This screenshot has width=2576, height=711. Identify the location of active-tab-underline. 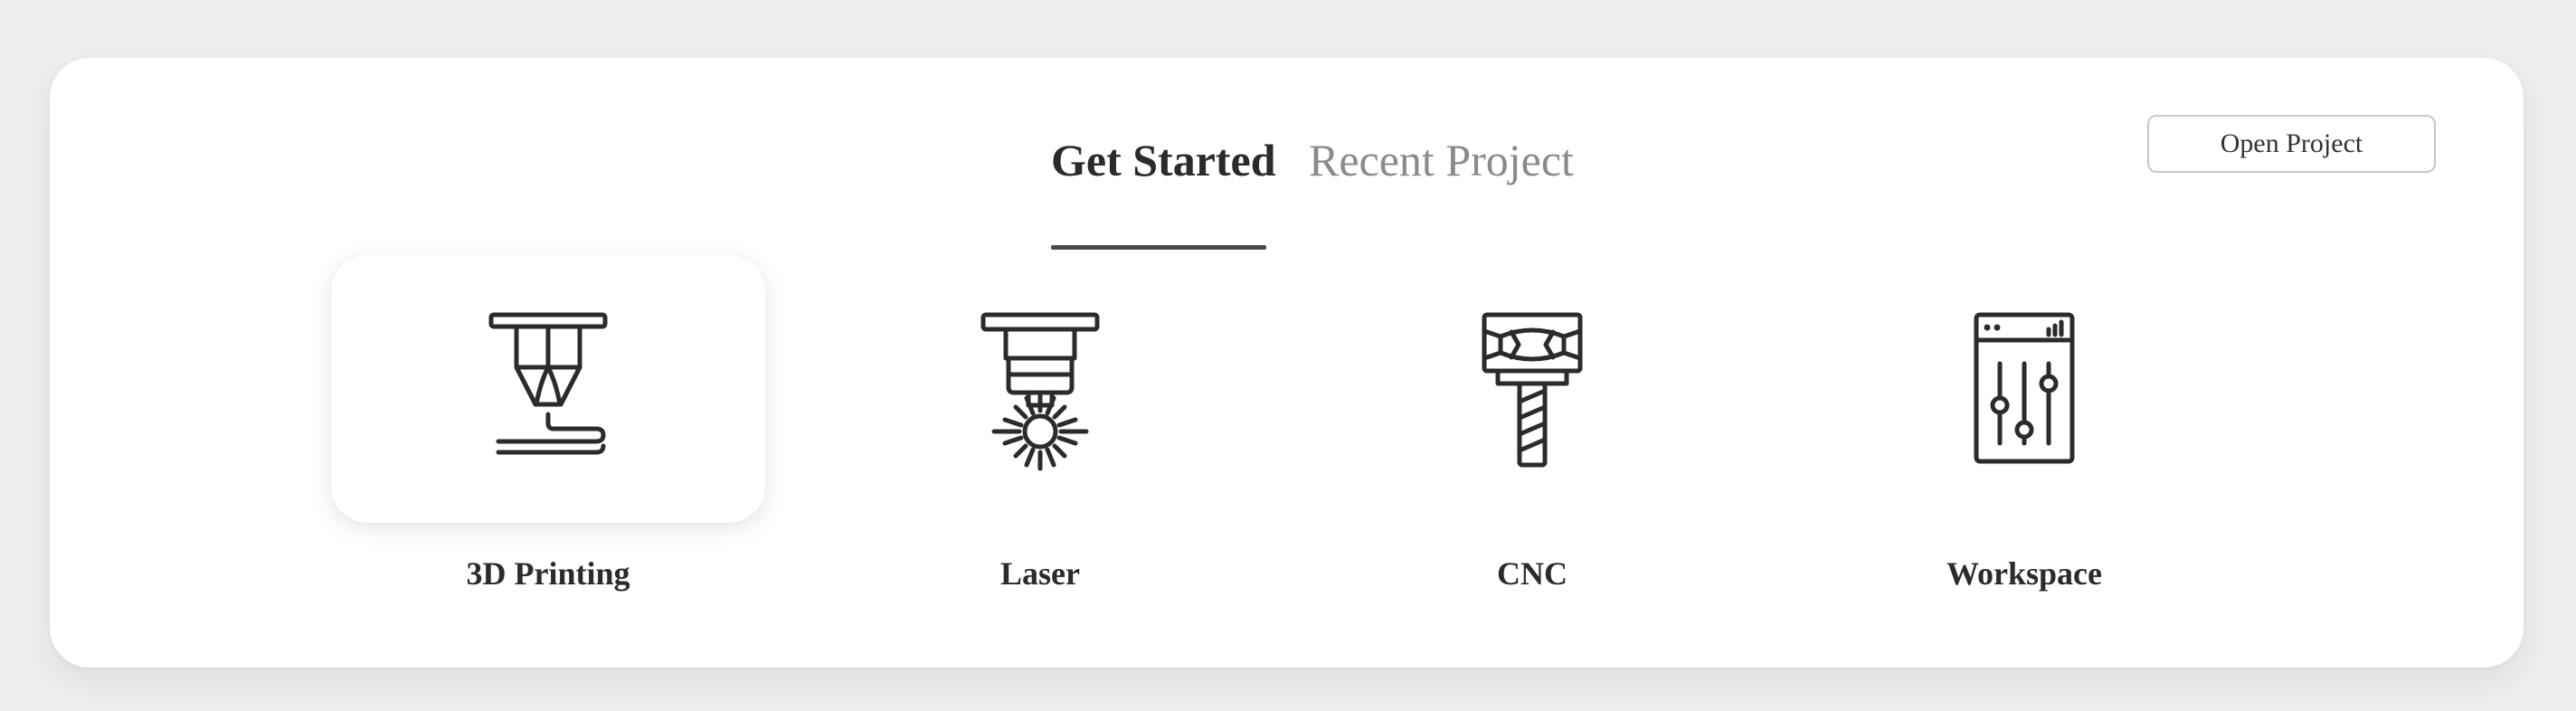
(1158, 248).